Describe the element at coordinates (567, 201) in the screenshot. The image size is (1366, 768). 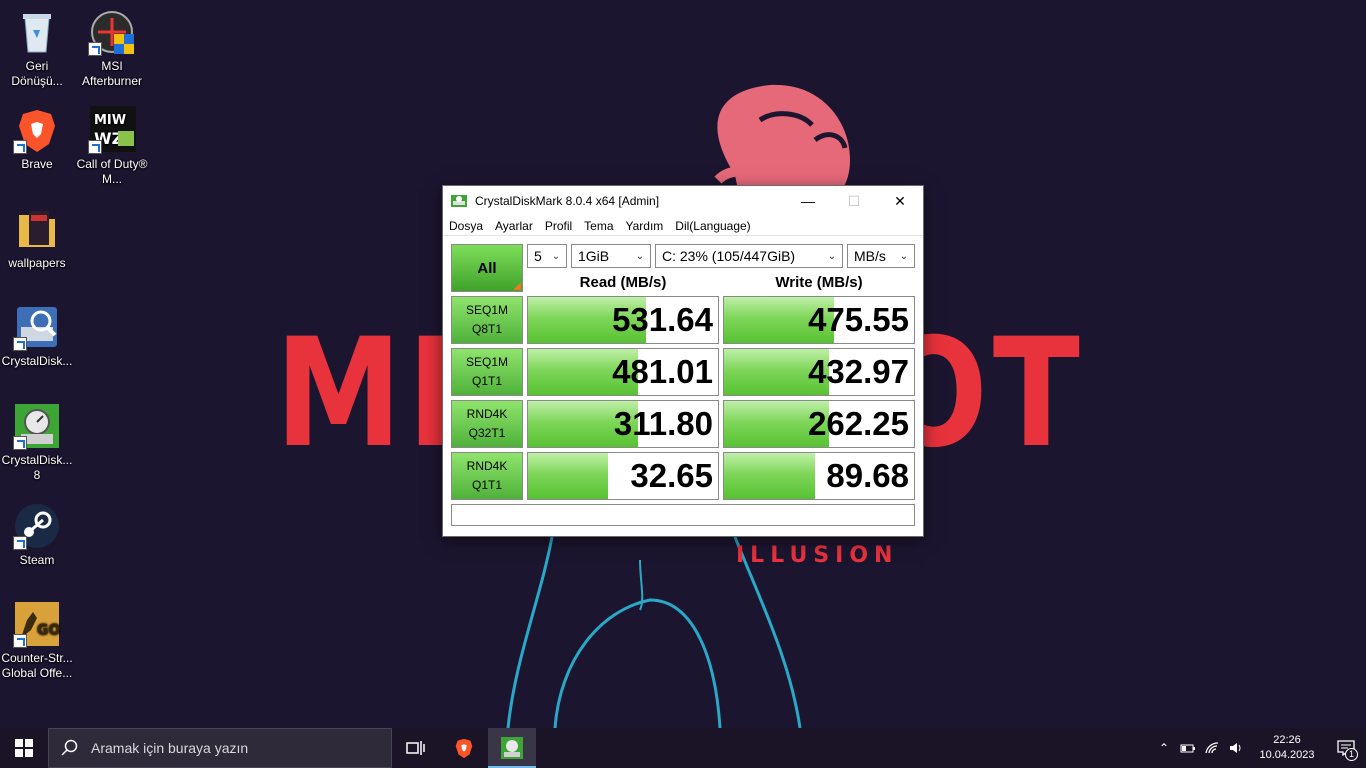
I see `window-title: CrystalDiskMark 8.0.4 x64 [Admin]` at that location.